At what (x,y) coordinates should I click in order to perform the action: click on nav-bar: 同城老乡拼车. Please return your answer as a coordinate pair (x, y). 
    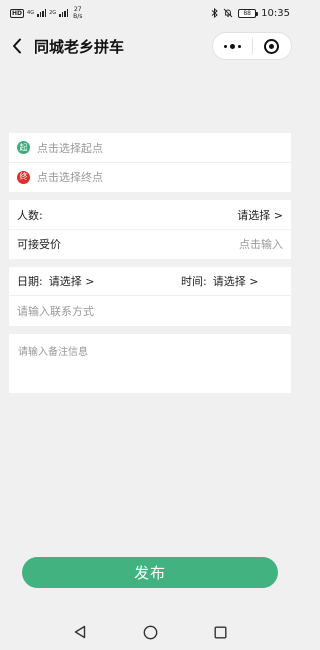
    Looking at the image, I should click on (150, 46).